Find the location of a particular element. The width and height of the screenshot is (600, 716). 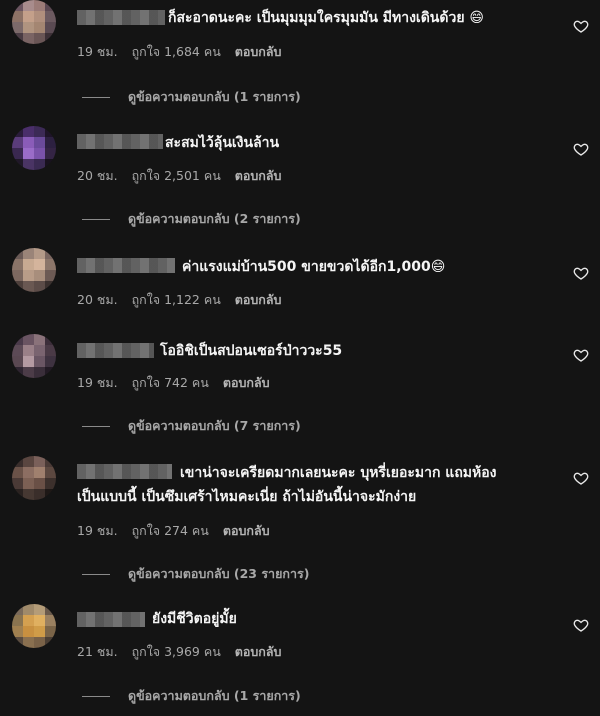

like-count: ถูกใจ 274 คน is located at coordinates (170, 530).